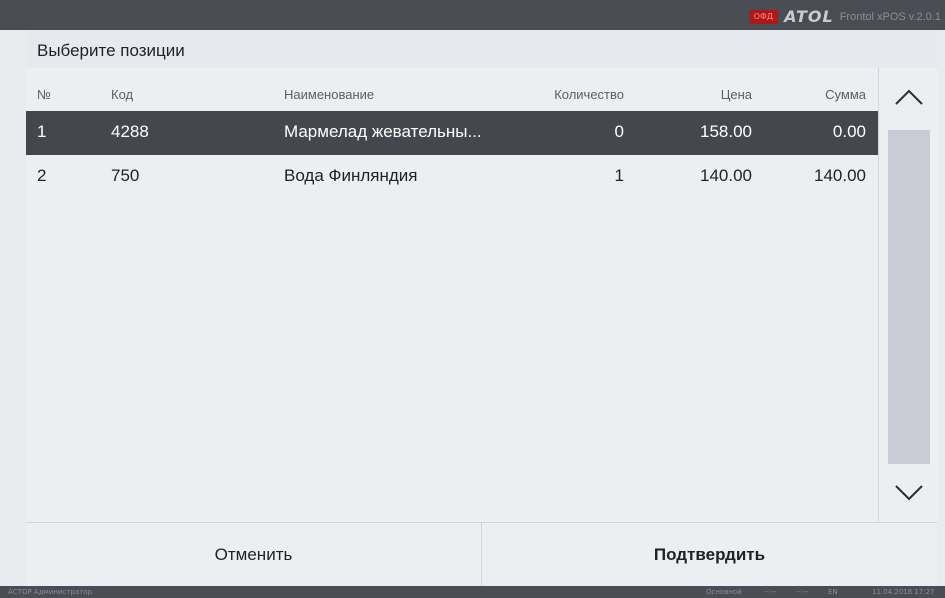 The height and width of the screenshot is (598, 945). What do you see at coordinates (125, 175) in the screenshot?
I see `cell-code: 750` at bounding box center [125, 175].